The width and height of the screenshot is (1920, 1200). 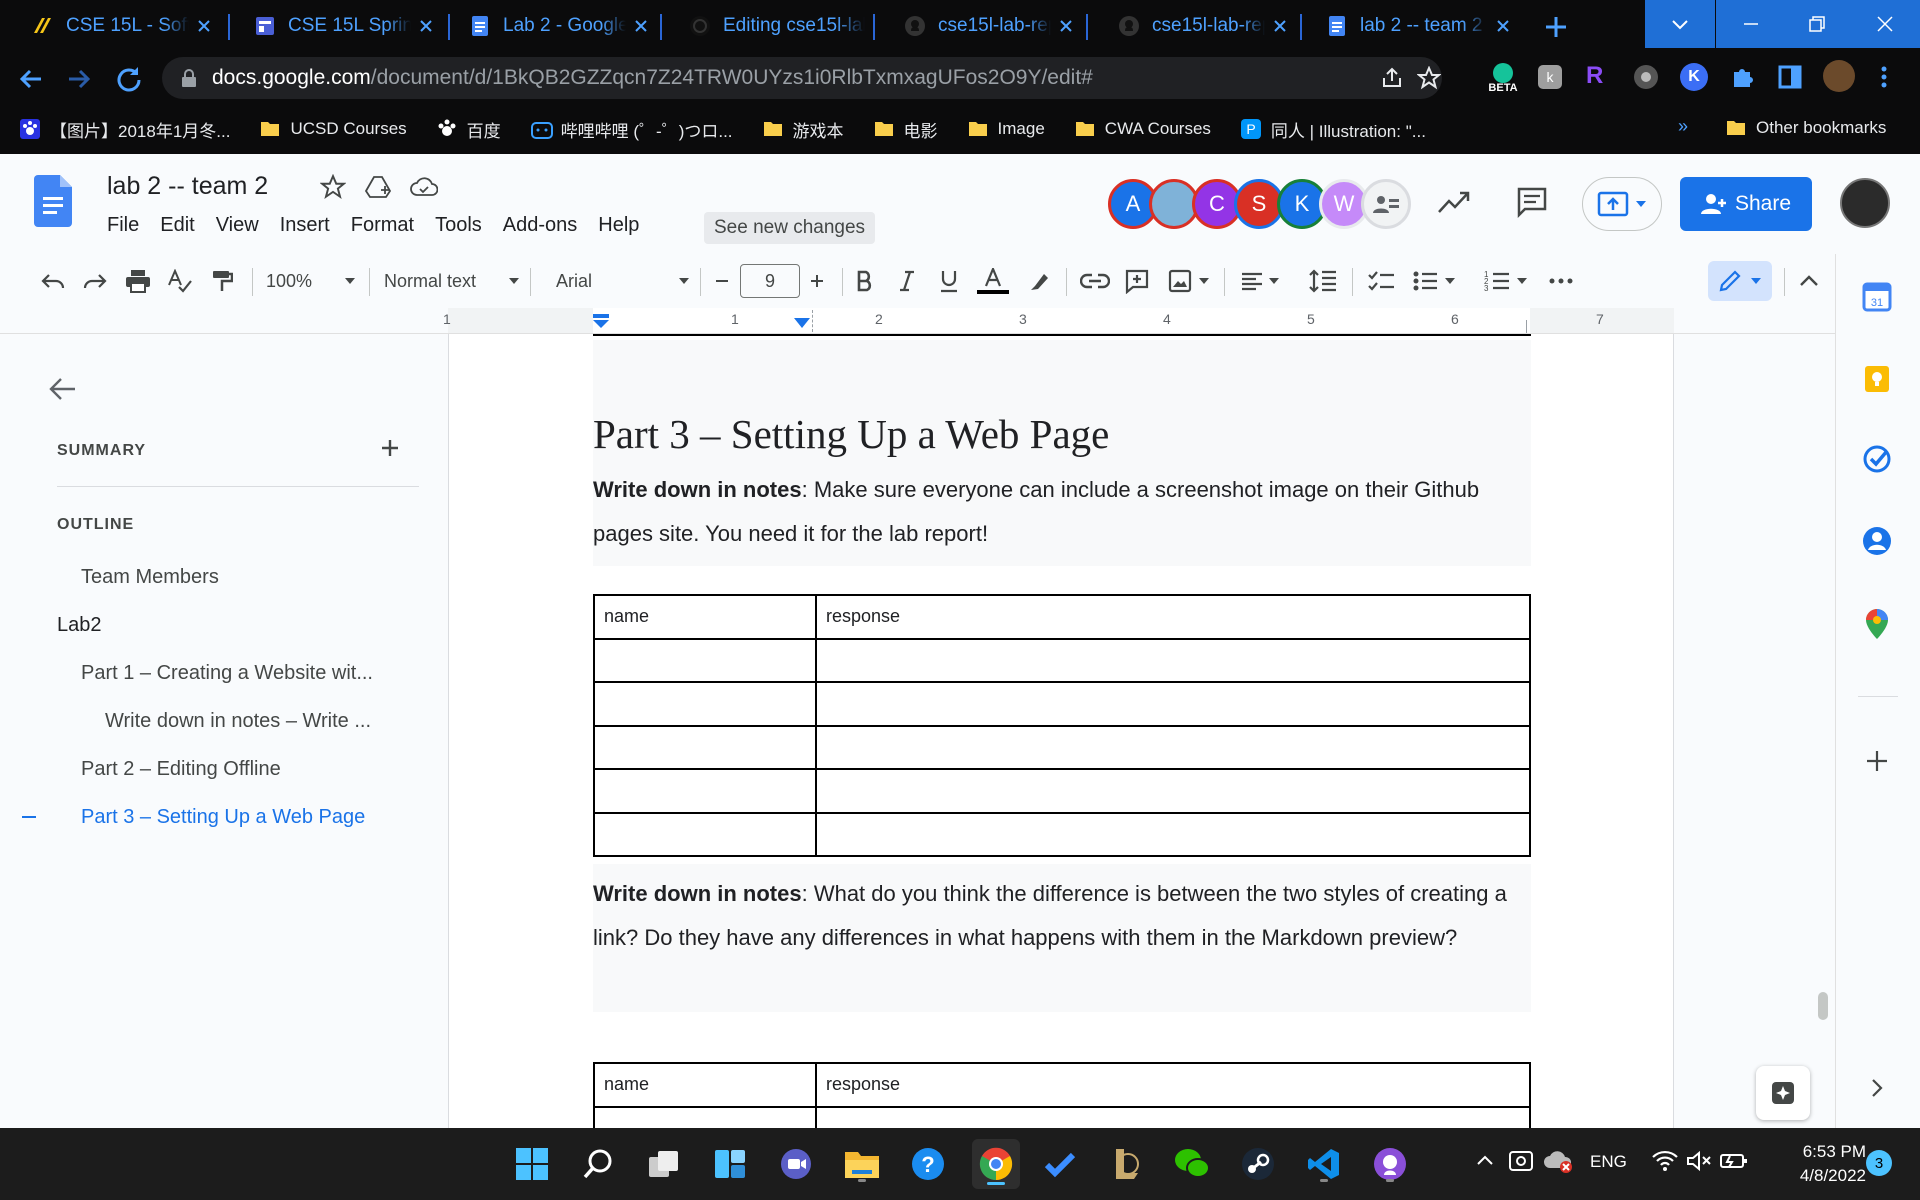 I want to click on add-summary-icon, so click(x=390, y=448).